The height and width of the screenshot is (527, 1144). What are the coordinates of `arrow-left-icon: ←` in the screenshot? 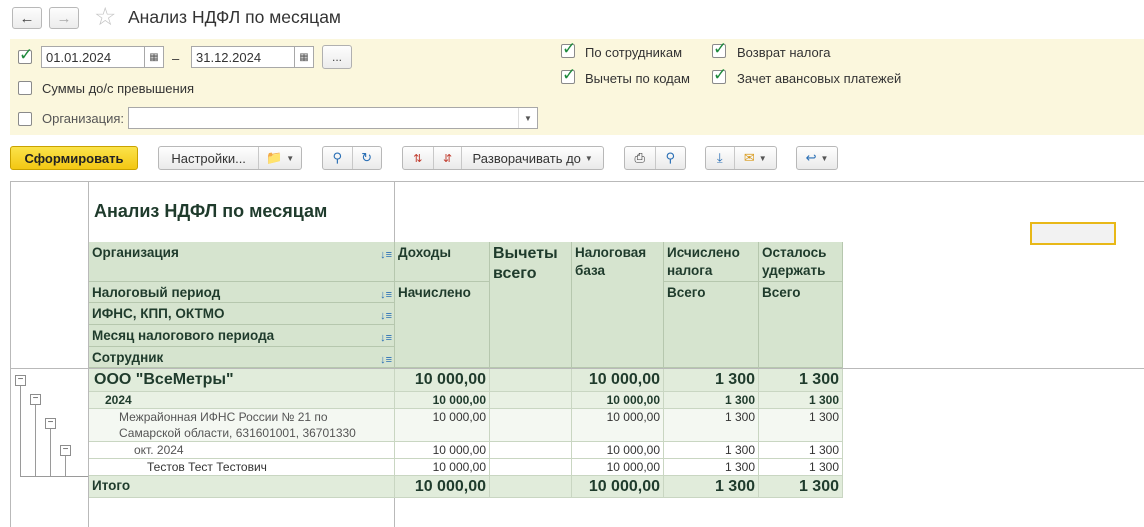 It's located at (27, 18).